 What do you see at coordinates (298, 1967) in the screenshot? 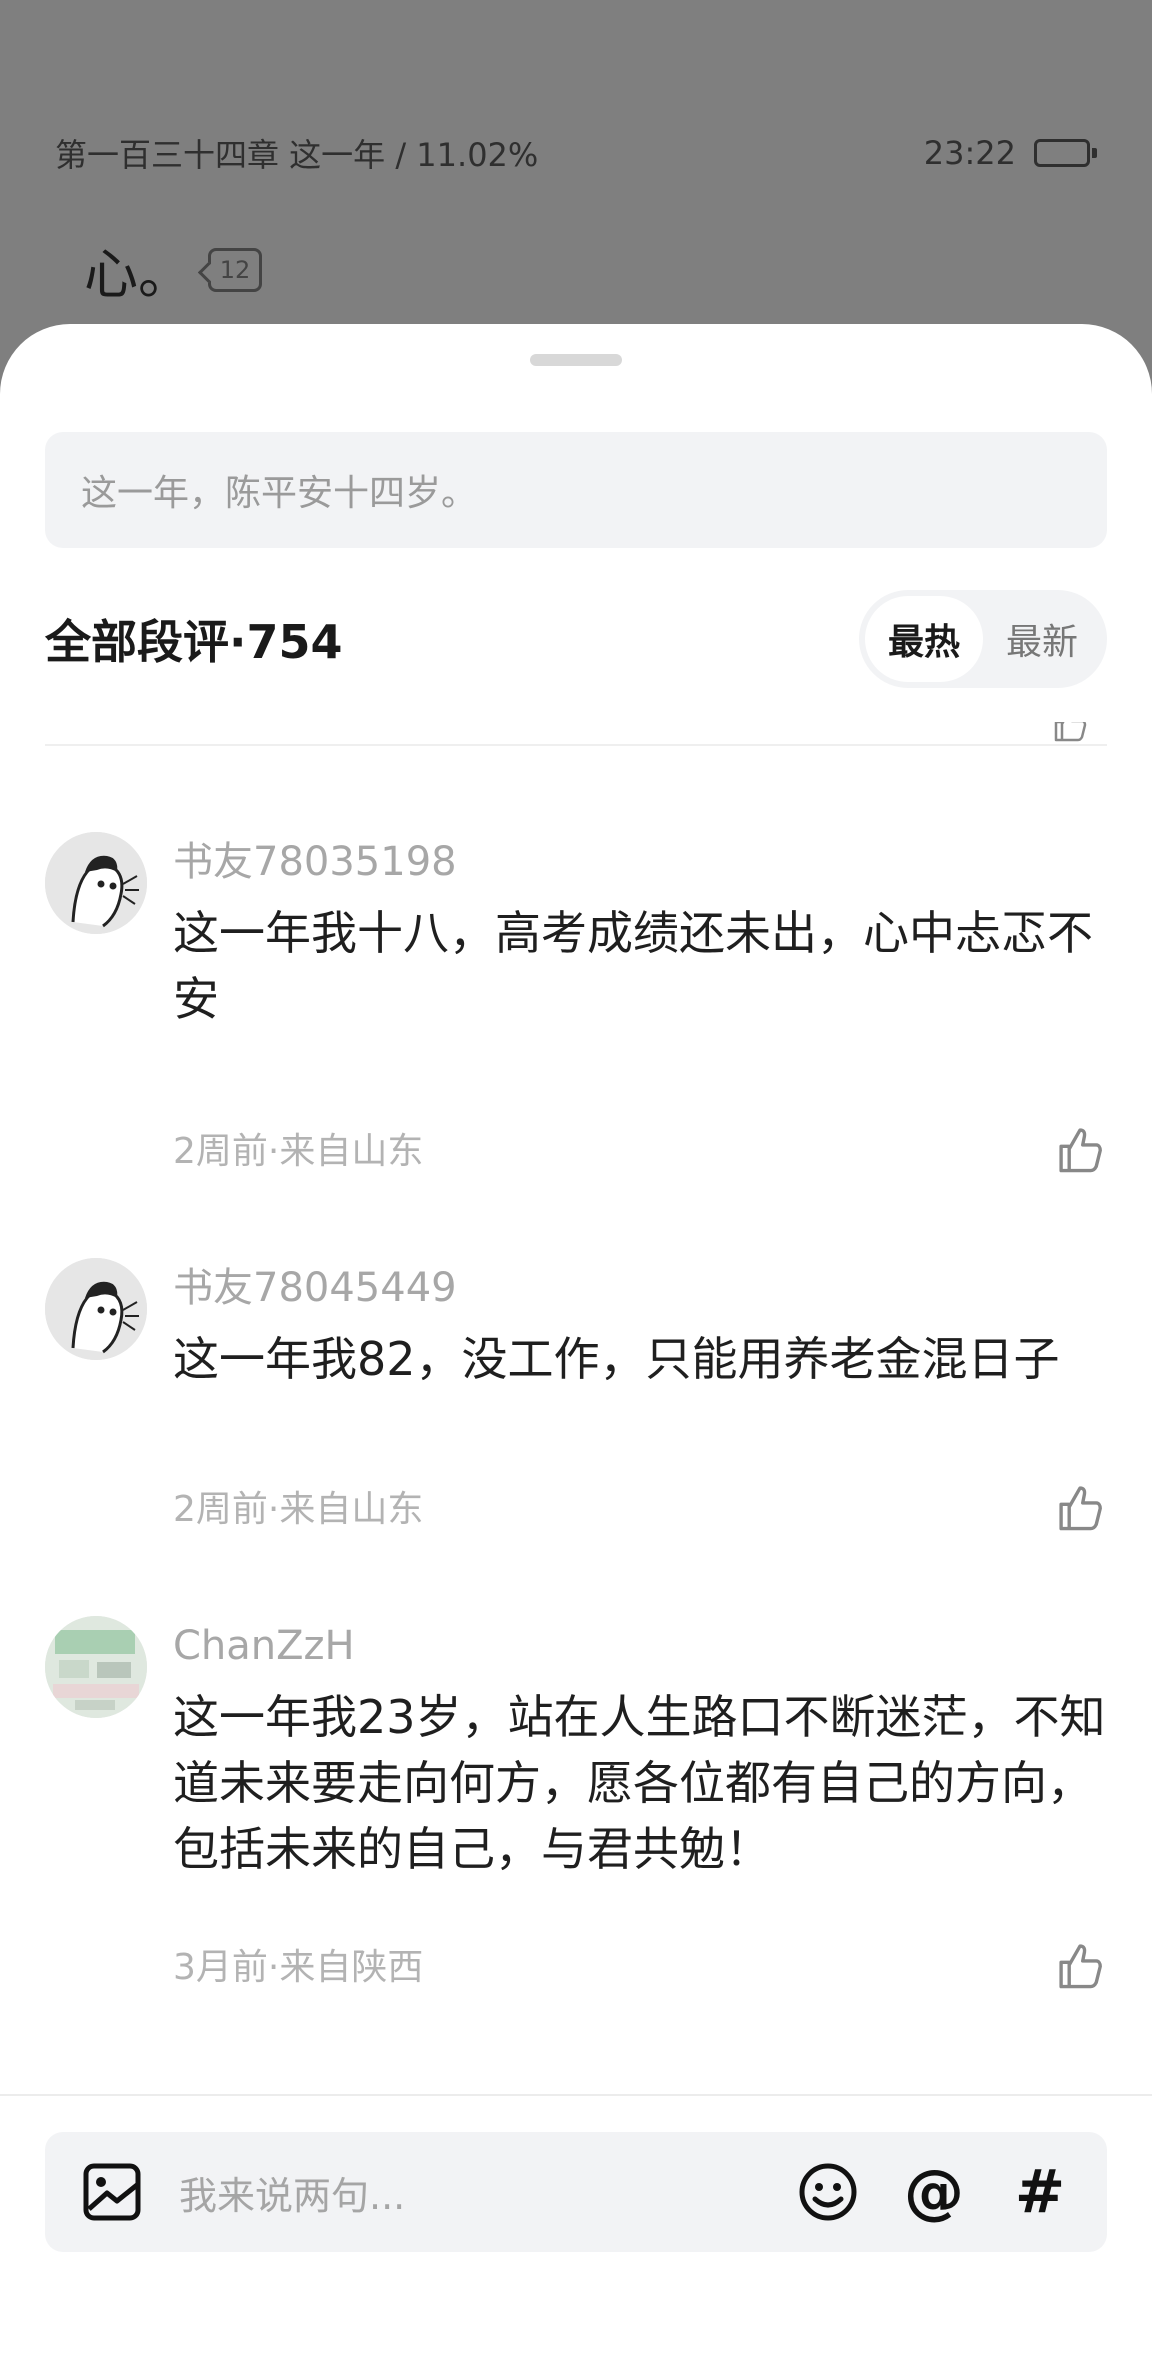
I see `comment-meta: 3月前·来自陕西` at bounding box center [298, 1967].